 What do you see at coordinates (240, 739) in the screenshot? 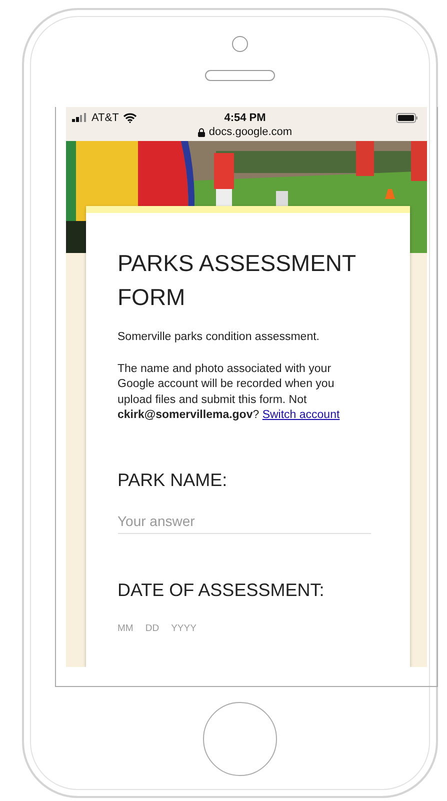
I see `home-button` at bounding box center [240, 739].